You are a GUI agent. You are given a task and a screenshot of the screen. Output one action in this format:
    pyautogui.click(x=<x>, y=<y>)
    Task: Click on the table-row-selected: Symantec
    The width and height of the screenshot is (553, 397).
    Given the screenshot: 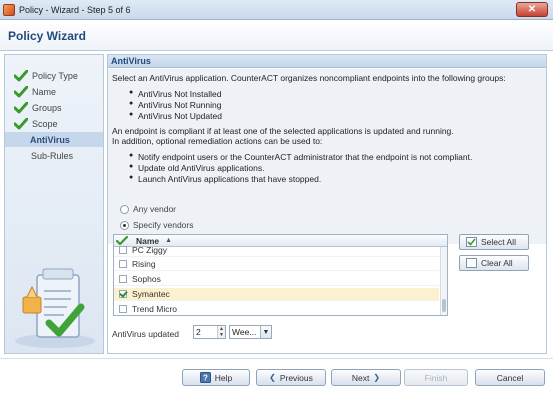 What is the action you would take?
    pyautogui.click(x=276, y=294)
    